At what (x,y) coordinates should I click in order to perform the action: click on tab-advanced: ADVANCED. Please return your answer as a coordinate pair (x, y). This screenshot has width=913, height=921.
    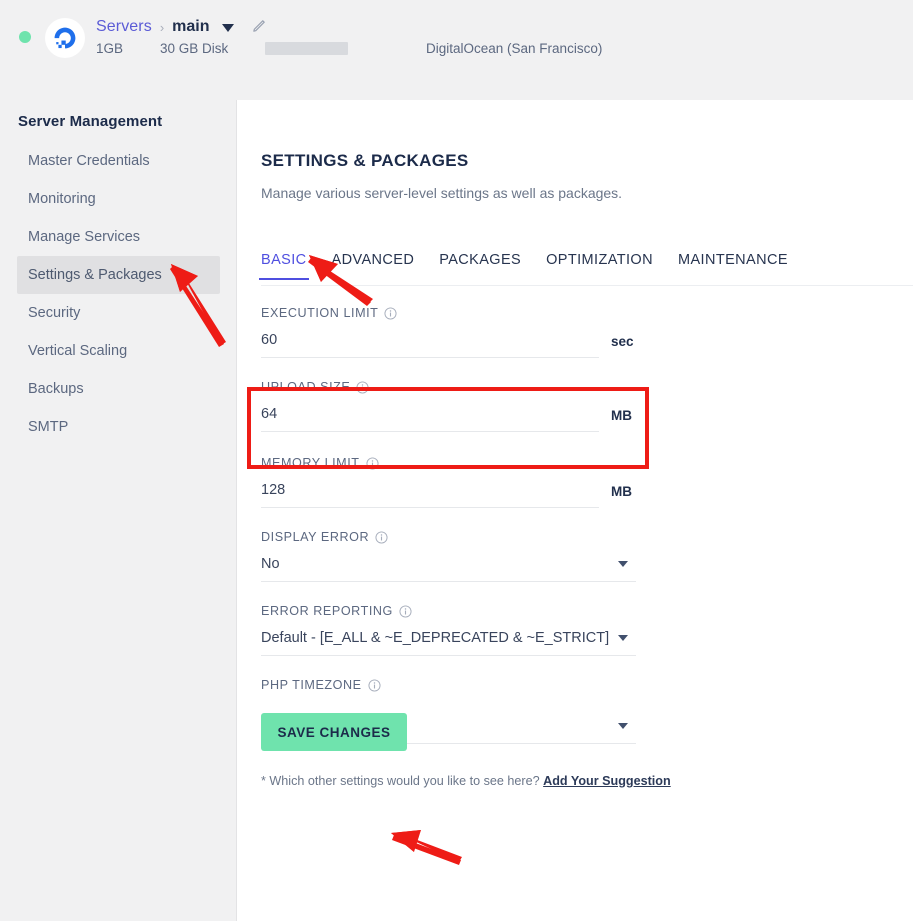
    Looking at the image, I should click on (373, 265).